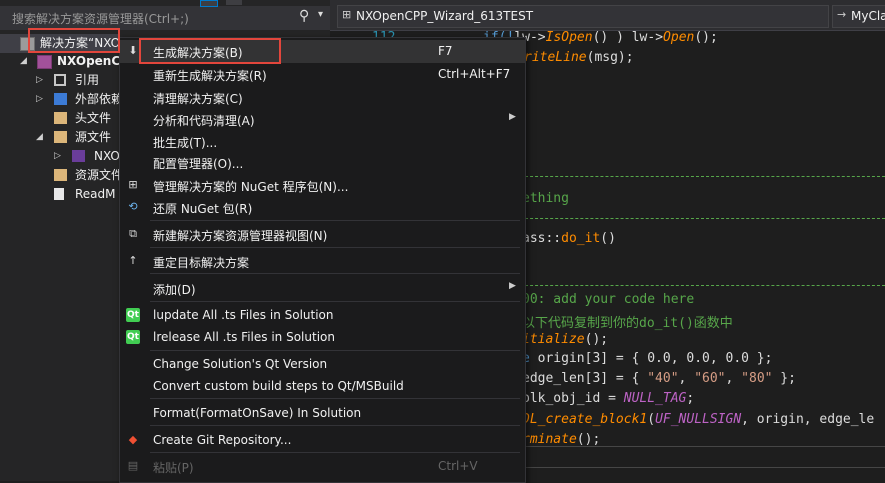 The width and height of the screenshot is (885, 483). What do you see at coordinates (842, 14) in the screenshot?
I see `class-arrow-icon: →` at bounding box center [842, 14].